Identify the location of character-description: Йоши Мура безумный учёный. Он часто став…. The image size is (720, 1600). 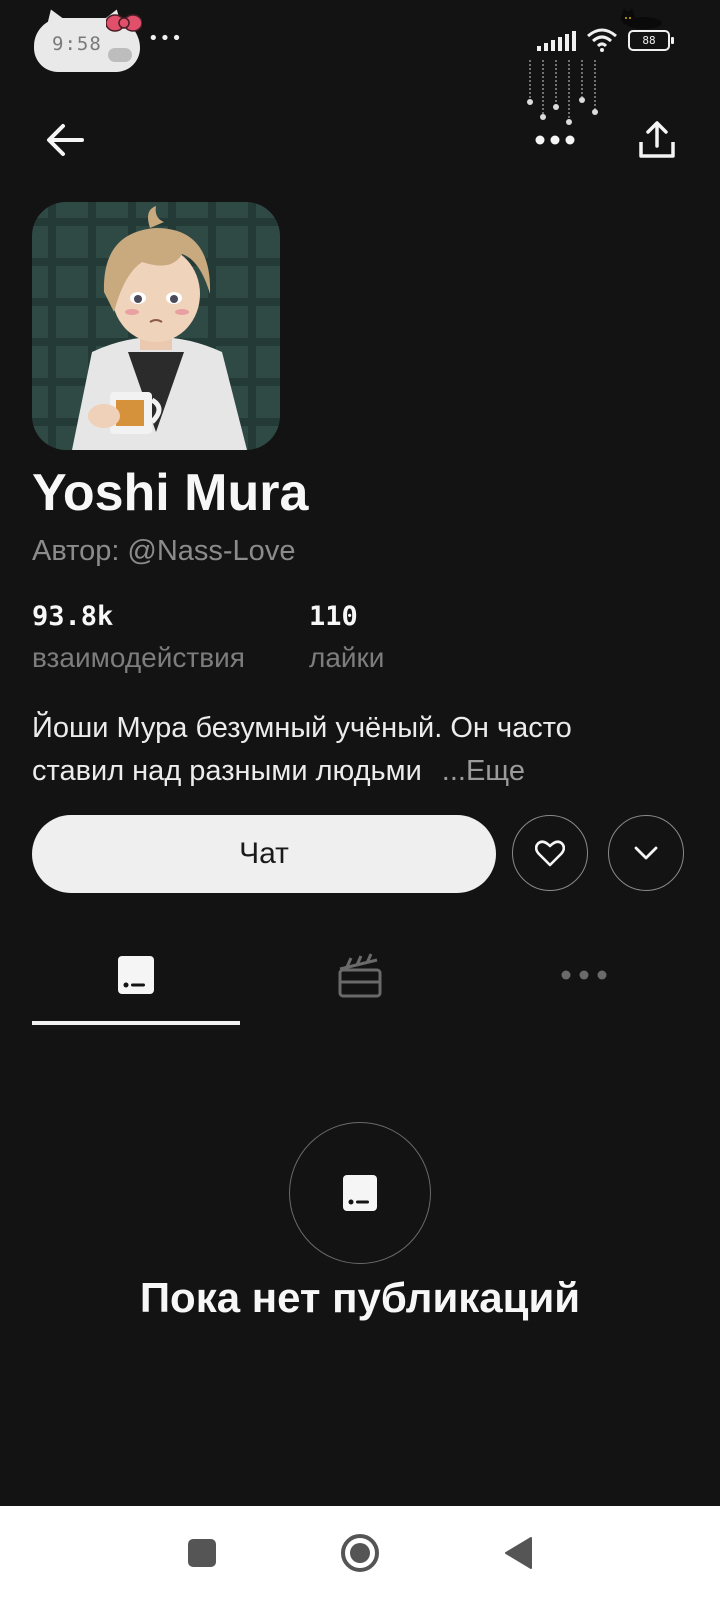
(357, 750).